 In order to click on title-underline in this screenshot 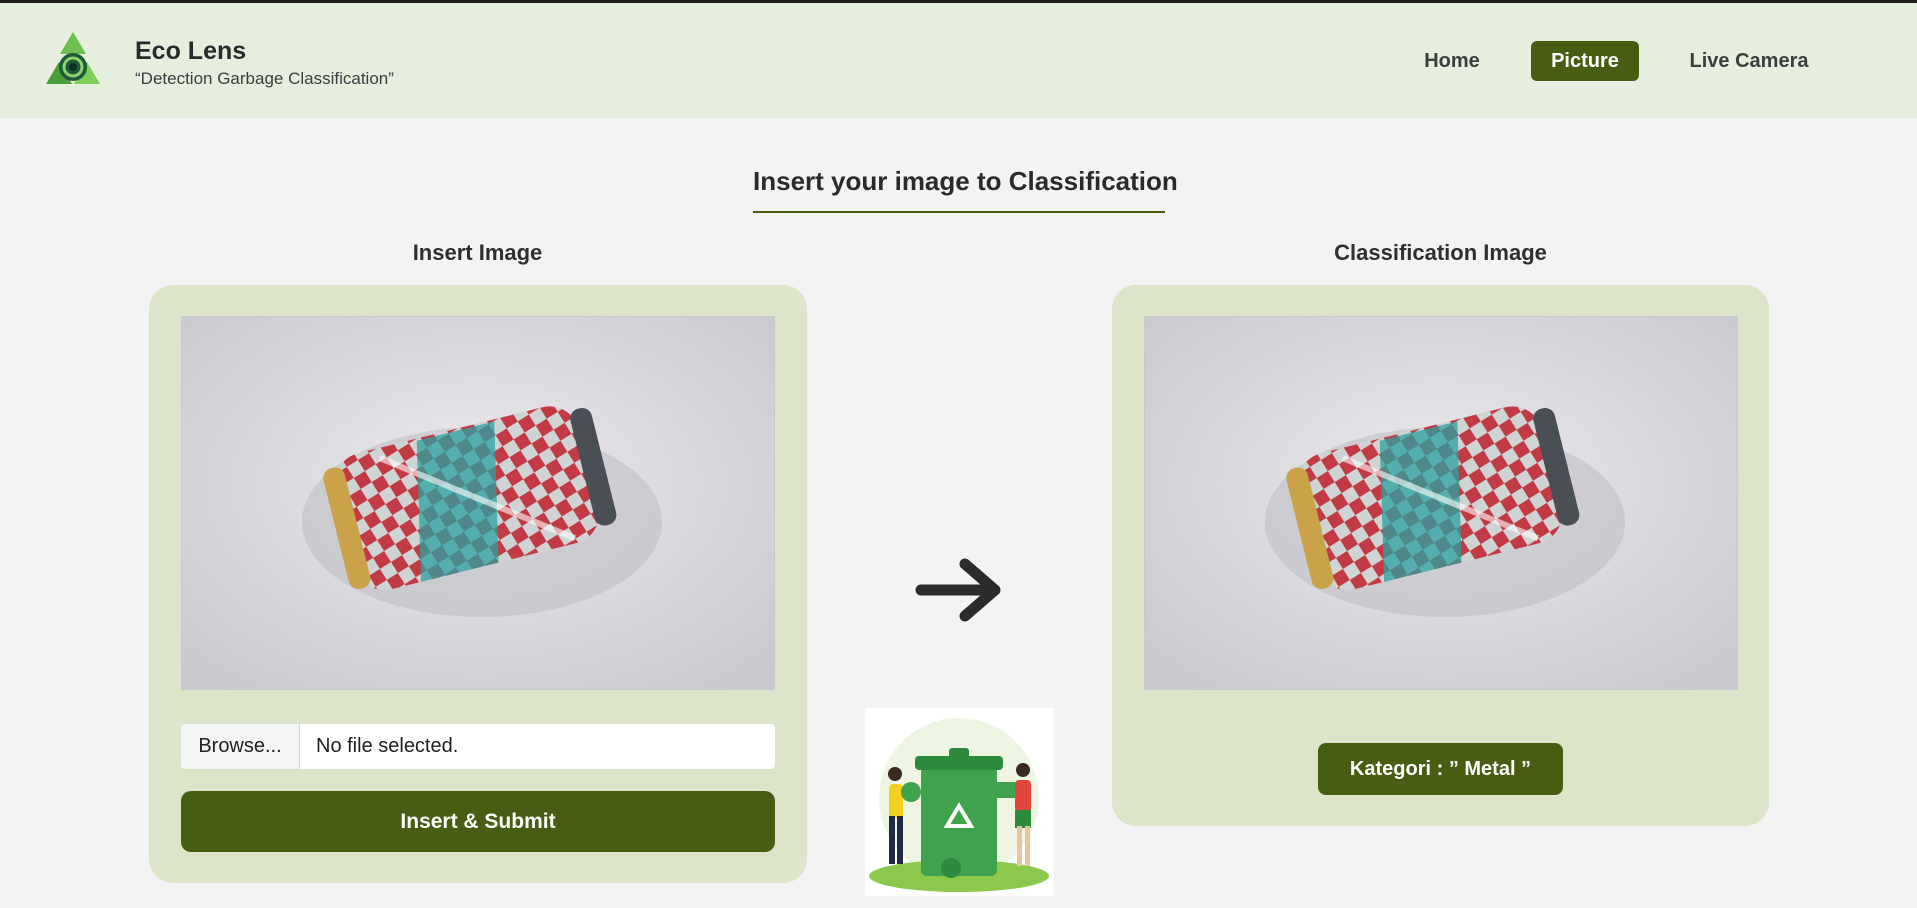, I will do `click(959, 212)`.